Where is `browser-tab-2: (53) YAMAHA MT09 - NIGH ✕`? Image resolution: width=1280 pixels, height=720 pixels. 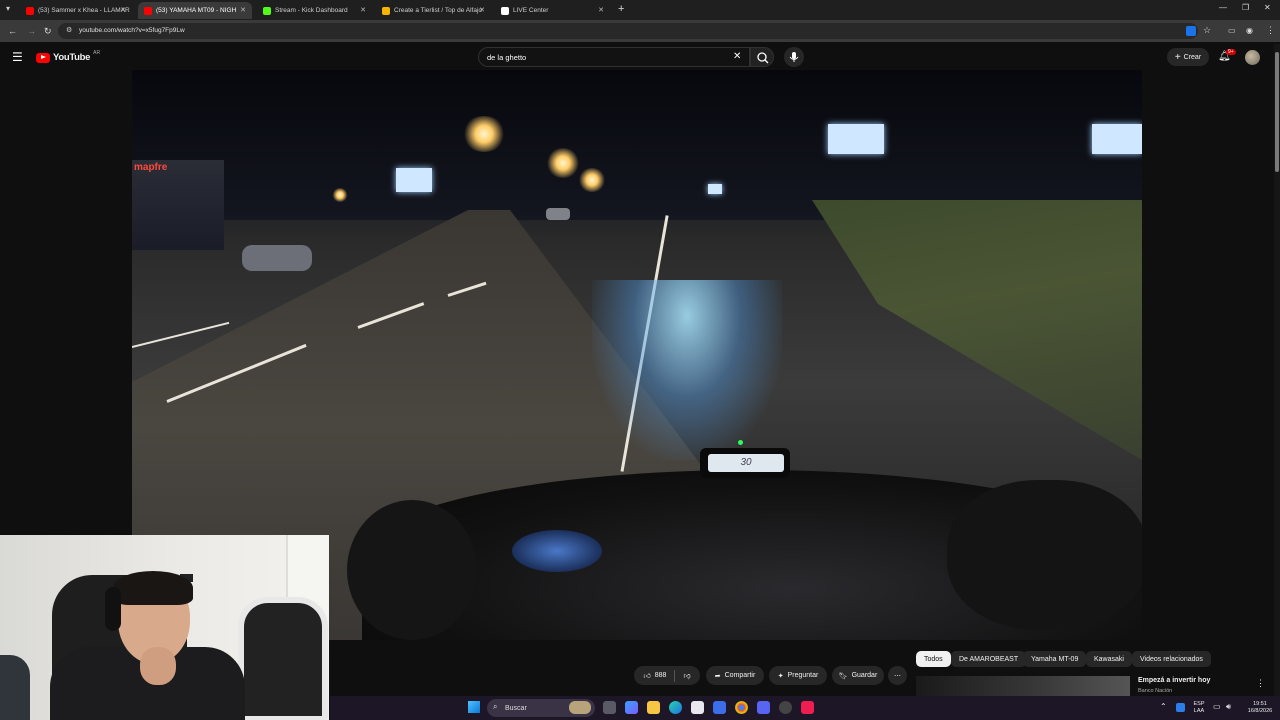
browser-tab-2: (53) YAMAHA MT09 - NIGH ✕ is located at coordinates (195, 10).